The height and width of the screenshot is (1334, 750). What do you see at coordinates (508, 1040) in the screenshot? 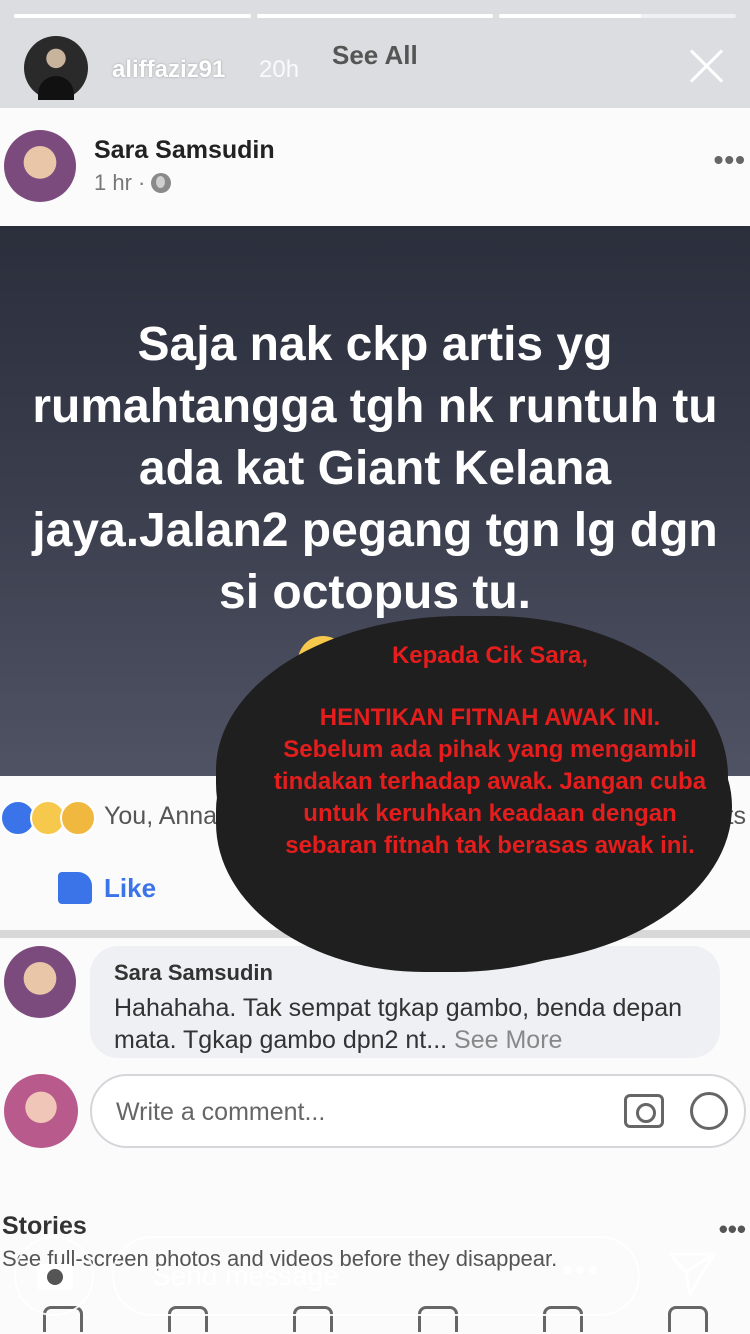
I see `see-more-link: See More` at bounding box center [508, 1040].